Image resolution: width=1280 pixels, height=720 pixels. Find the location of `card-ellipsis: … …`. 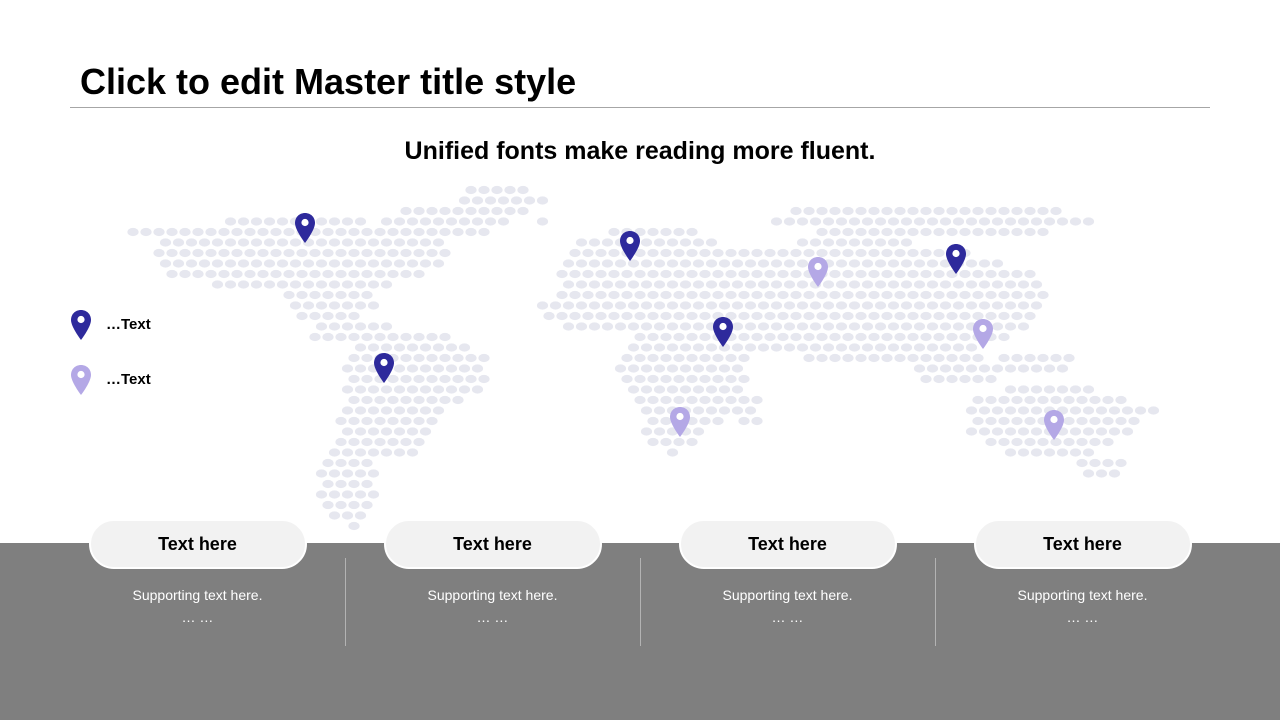

card-ellipsis: … … is located at coordinates (787, 617).